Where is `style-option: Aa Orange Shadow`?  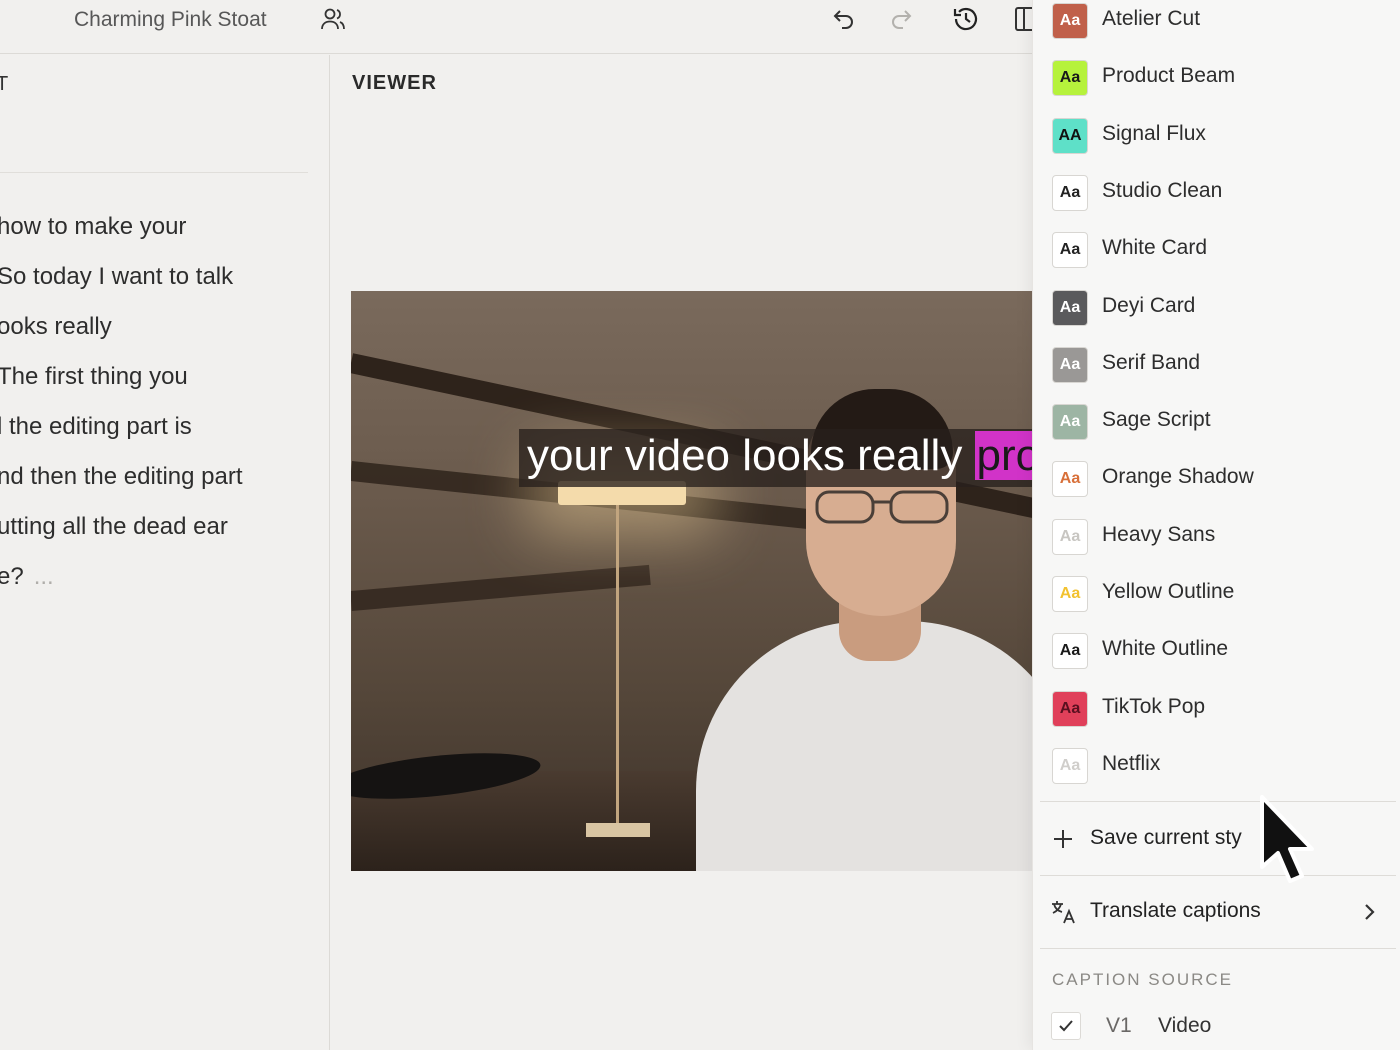 style-option: Aa Orange Shadow is located at coordinates (1216, 487).